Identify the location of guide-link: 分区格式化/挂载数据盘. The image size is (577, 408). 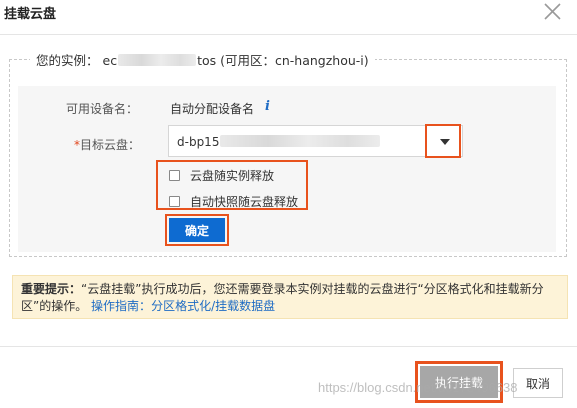
(213, 306).